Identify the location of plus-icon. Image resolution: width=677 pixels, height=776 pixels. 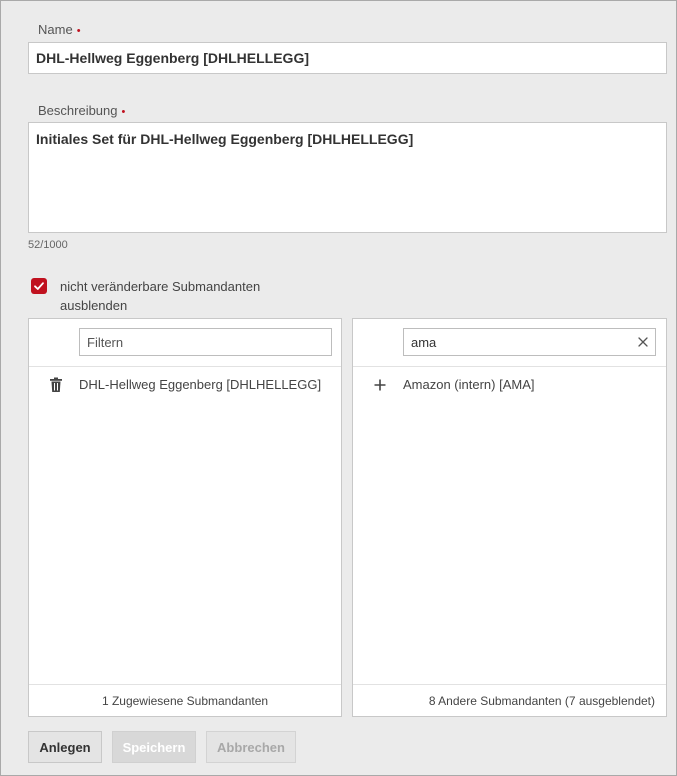
(380, 385).